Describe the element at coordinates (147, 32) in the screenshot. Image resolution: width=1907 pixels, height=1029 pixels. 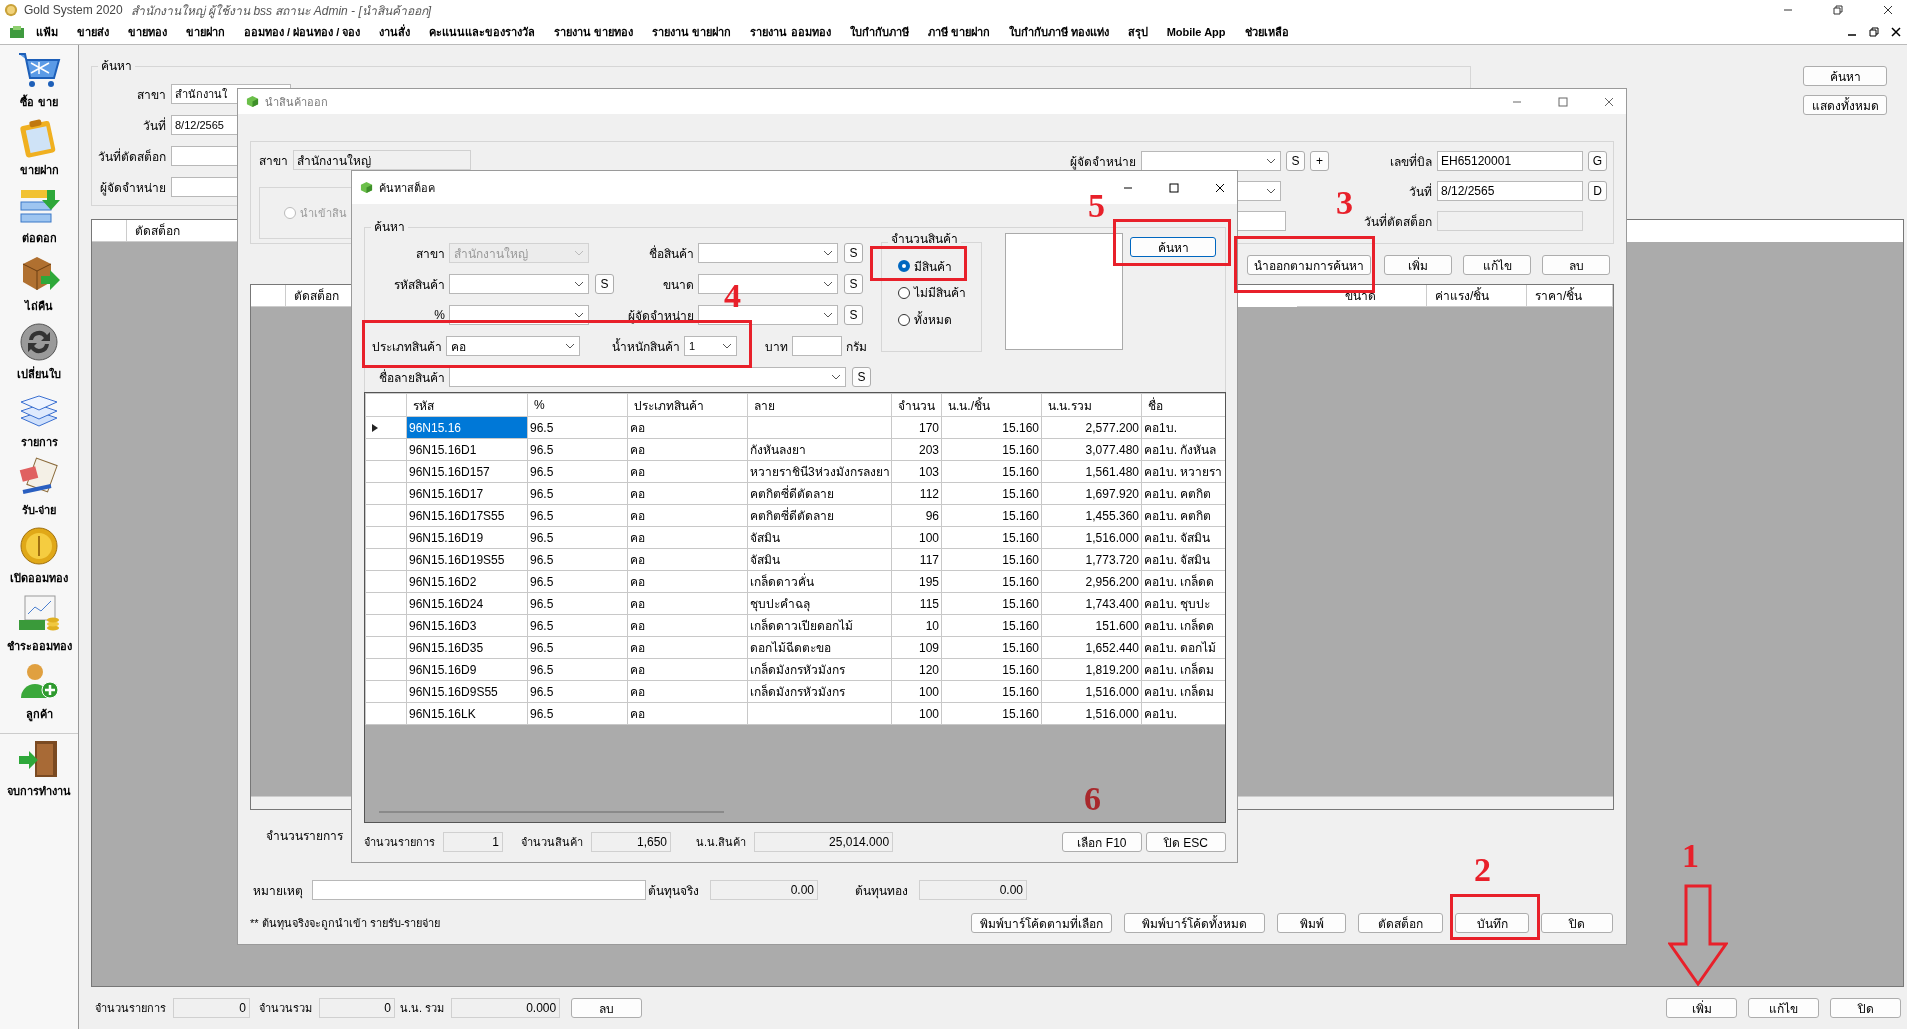
I see `menu-item: ขายทอง` at that location.